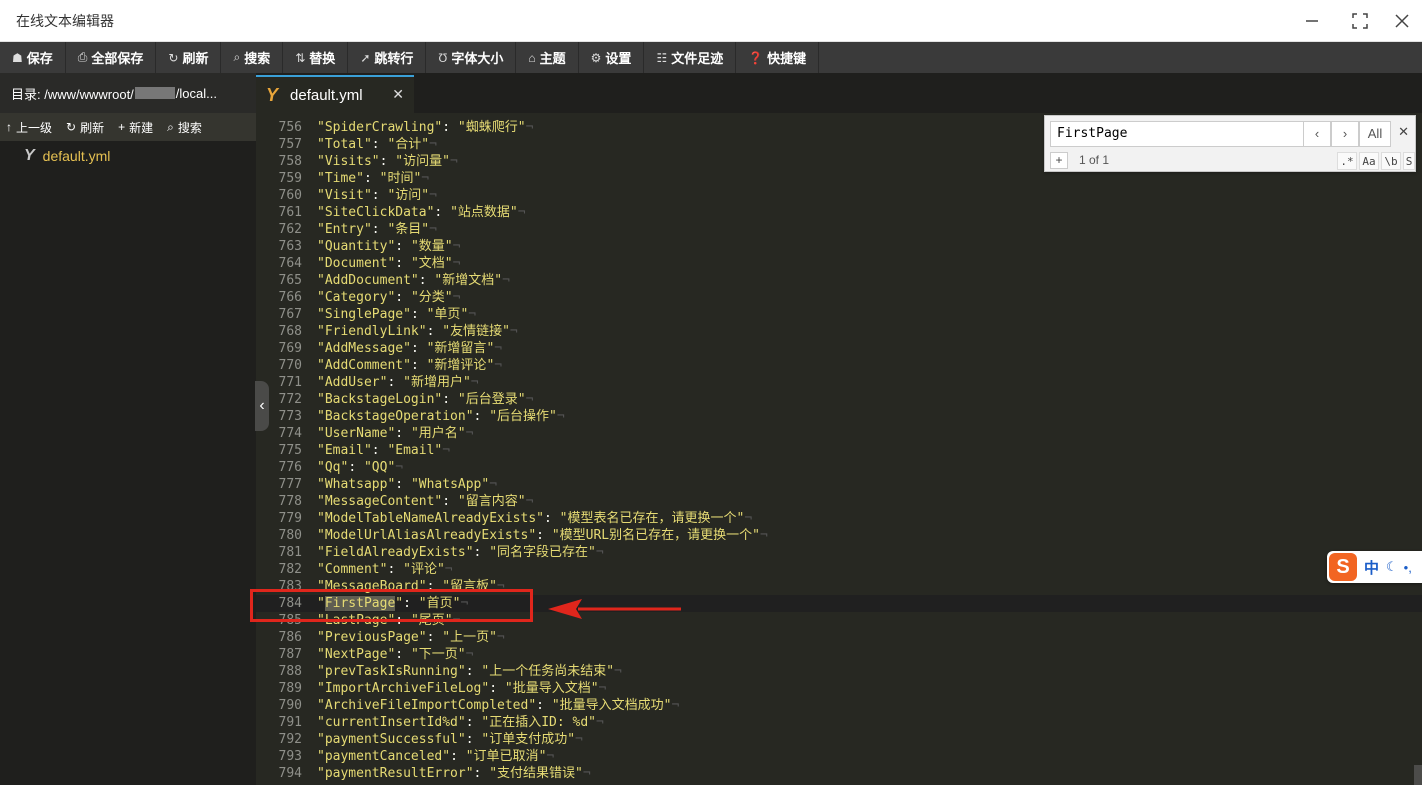 The image size is (1422, 785). What do you see at coordinates (839, 467) in the screenshot?
I see `code-line: 776 "Qq": "QQ"¬` at bounding box center [839, 467].